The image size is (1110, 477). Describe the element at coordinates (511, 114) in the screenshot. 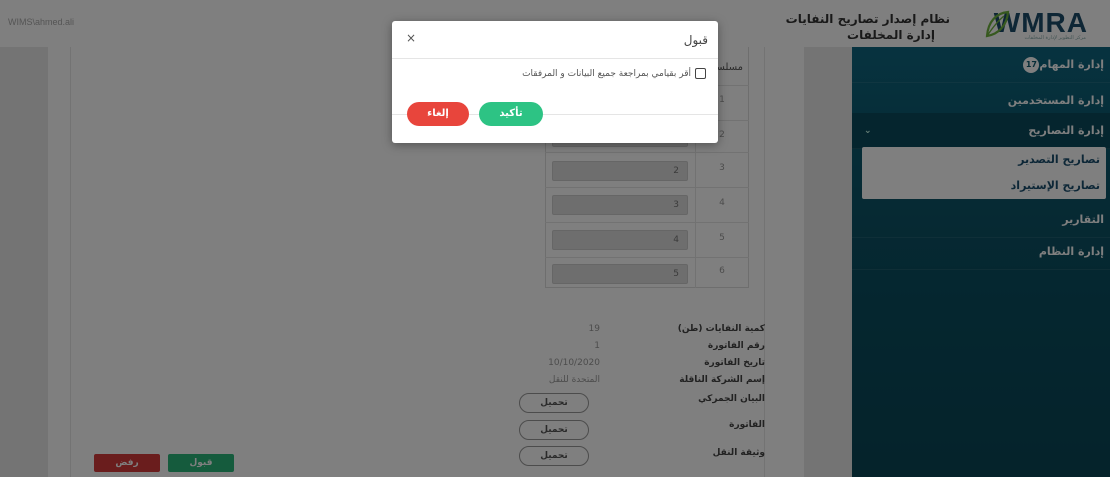

I see `confirm-button: تأكيد` at that location.